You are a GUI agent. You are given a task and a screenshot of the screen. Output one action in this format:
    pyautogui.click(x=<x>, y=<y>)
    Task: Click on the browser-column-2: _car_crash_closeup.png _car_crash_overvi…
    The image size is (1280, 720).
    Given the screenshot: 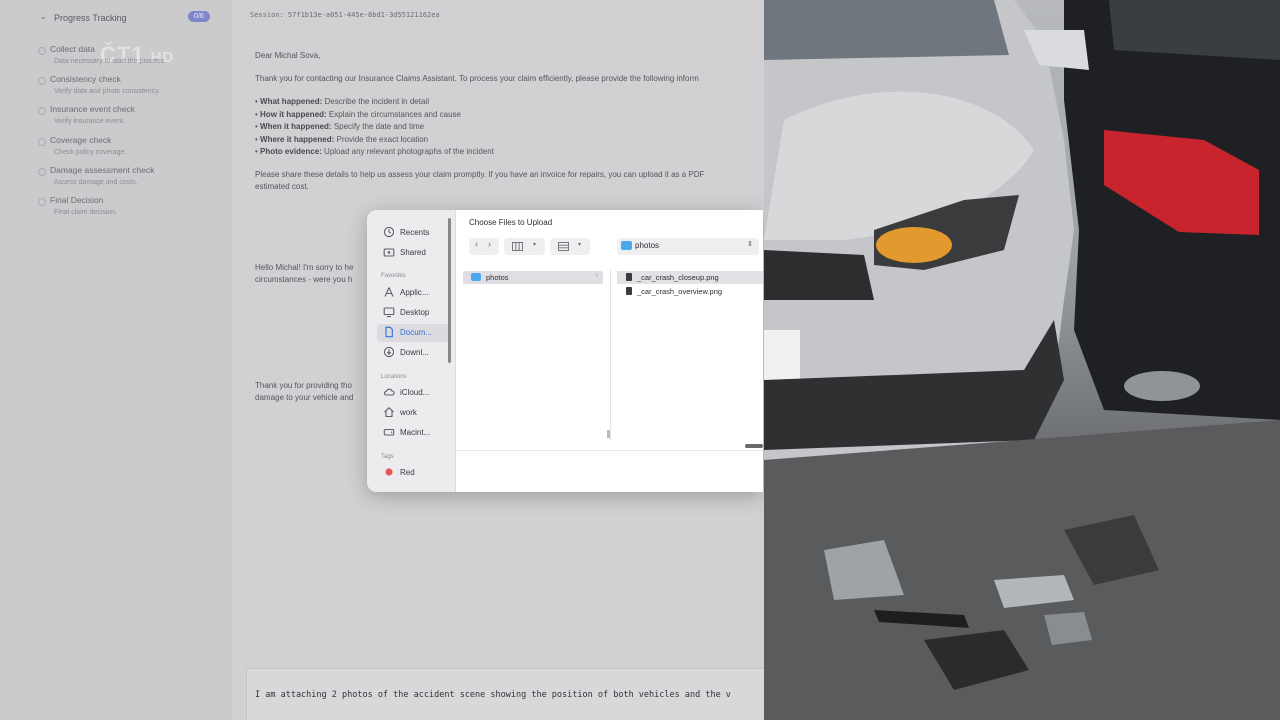 What is the action you would take?
    pyautogui.click(x=690, y=355)
    